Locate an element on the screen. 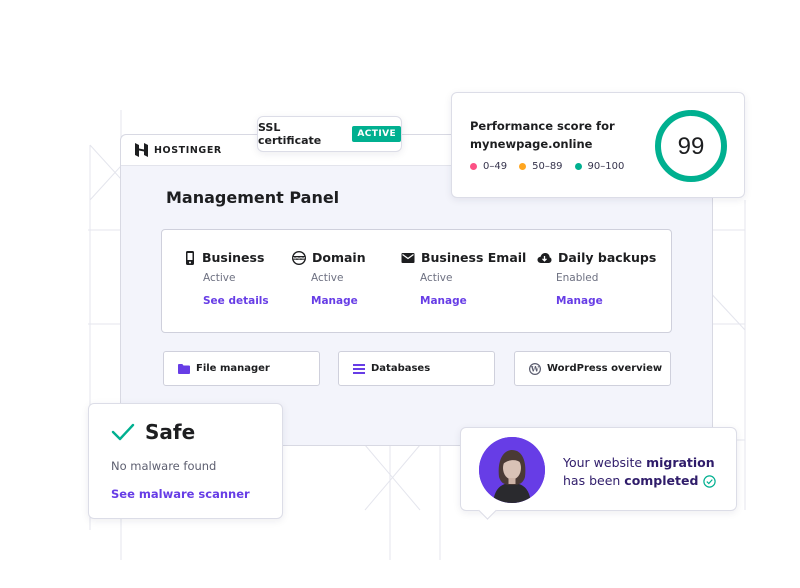  folder-icon is located at coordinates (184, 368).